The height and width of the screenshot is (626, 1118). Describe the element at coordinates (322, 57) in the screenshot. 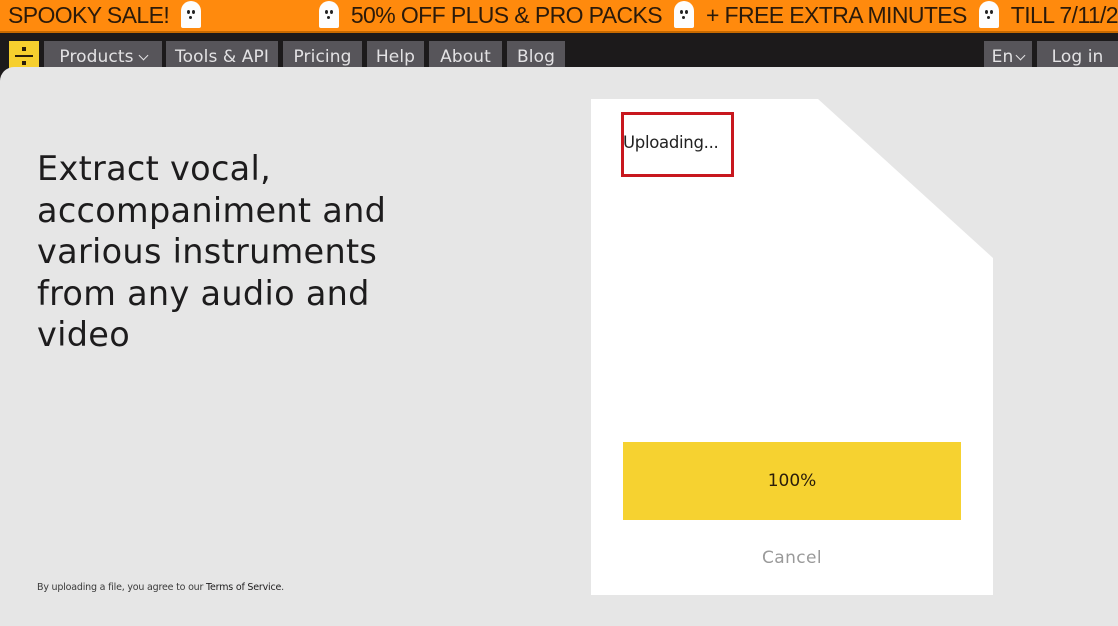

I see `nav-item-label: Pricing` at that location.